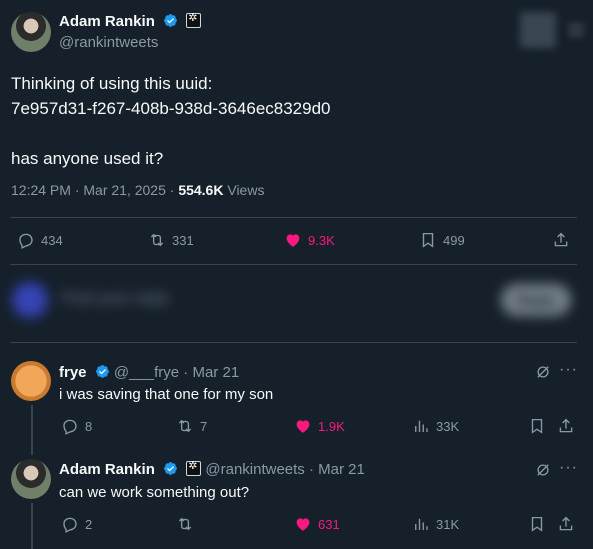 This screenshot has width=593, height=549. Describe the element at coordinates (40, 240) in the screenshot. I see `reply-button: 434` at that location.